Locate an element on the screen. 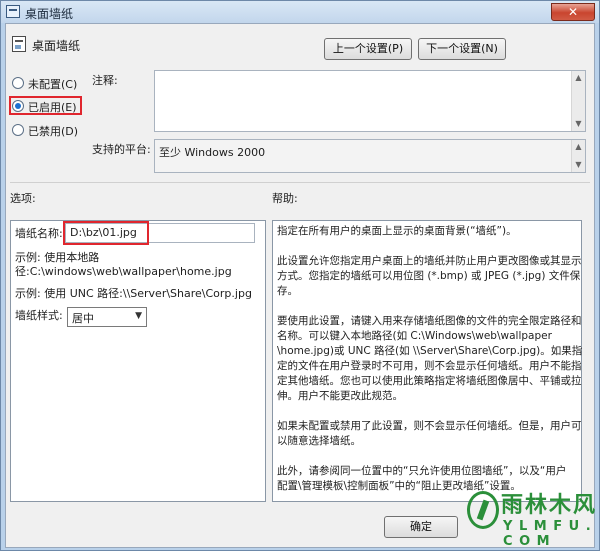 This screenshot has height=551, width=600. wallpaper-style-label: 墙纸样式: is located at coordinates (39, 315).